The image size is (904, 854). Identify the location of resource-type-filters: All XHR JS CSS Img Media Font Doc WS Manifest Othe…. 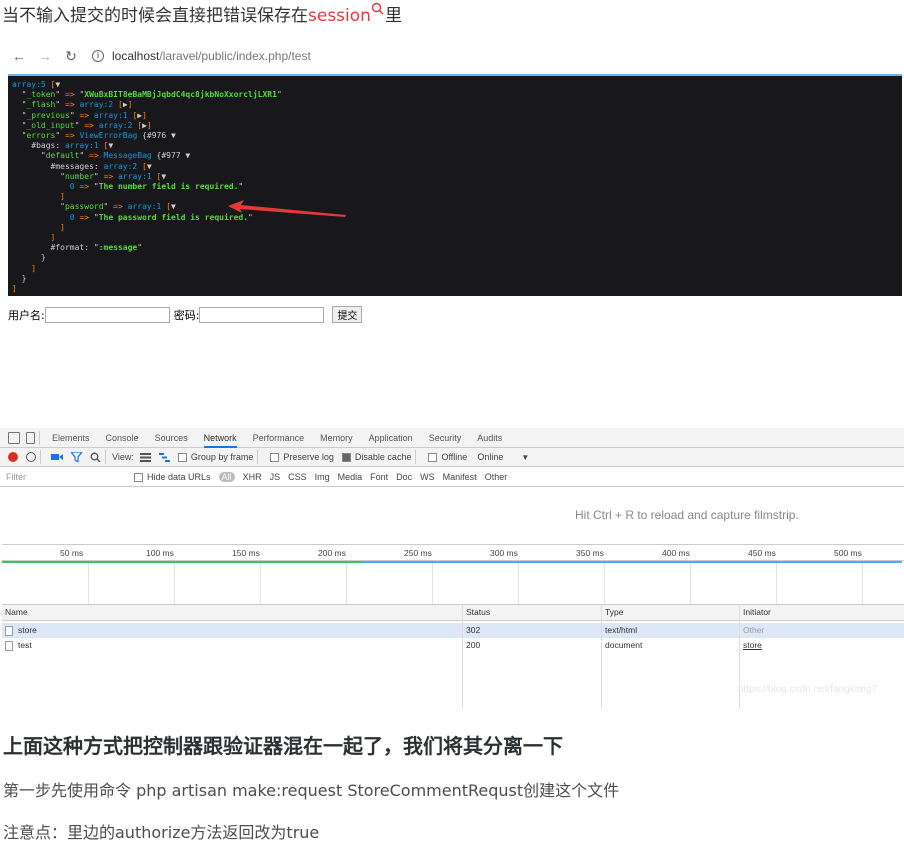
(363, 477).